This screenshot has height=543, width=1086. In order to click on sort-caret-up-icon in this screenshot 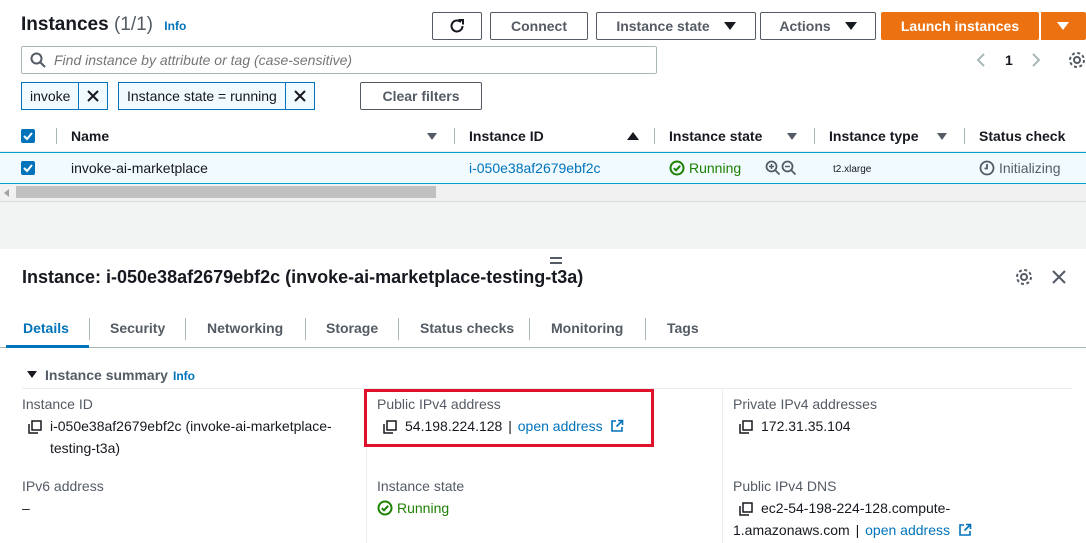, I will do `click(633, 136)`.